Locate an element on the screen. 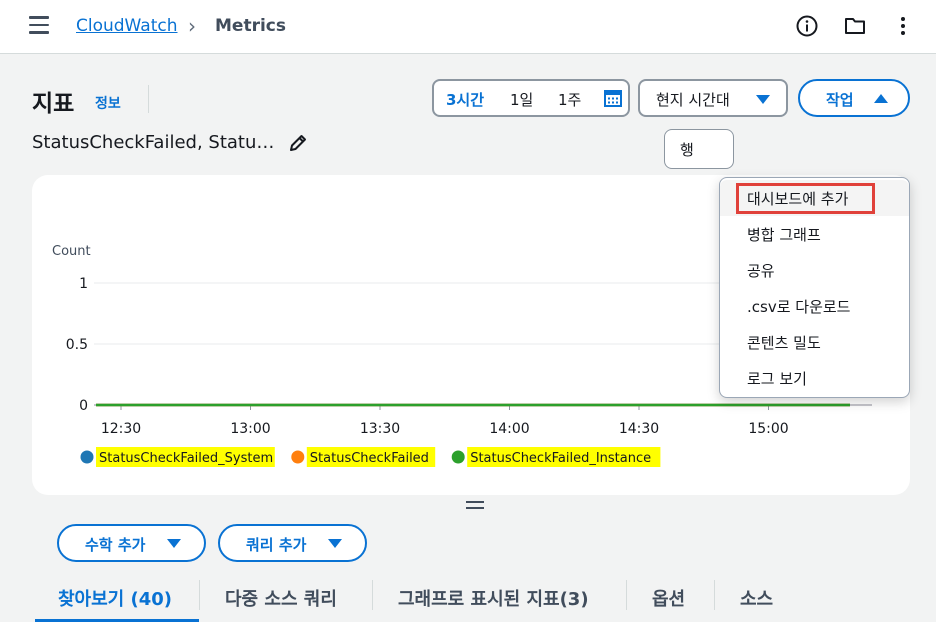 Image resolution: width=936 pixels, height=622 pixels. x-tick-label: 14:30 is located at coordinates (639, 429).